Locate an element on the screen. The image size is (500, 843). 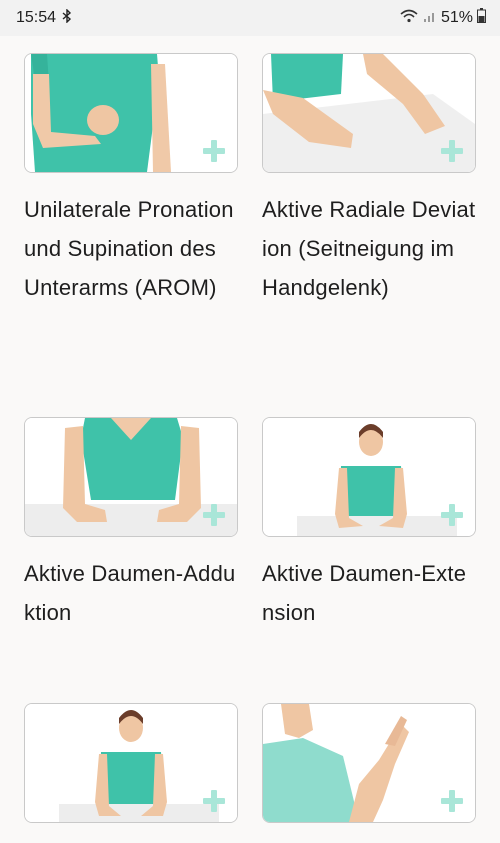
exercise-card: Aktive Daumen-Adduktion is located at coordinates (131, 524).